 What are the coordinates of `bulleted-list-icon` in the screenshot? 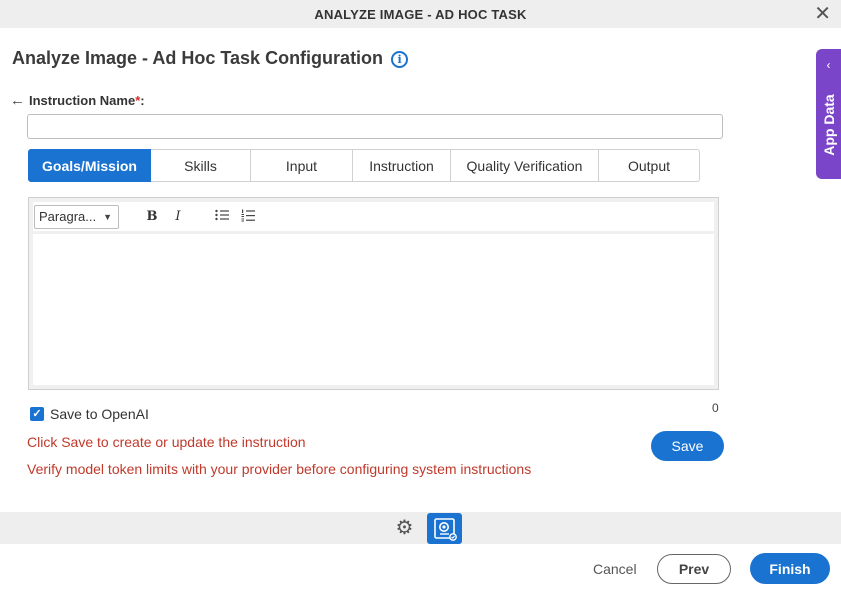 It's located at (222, 216).